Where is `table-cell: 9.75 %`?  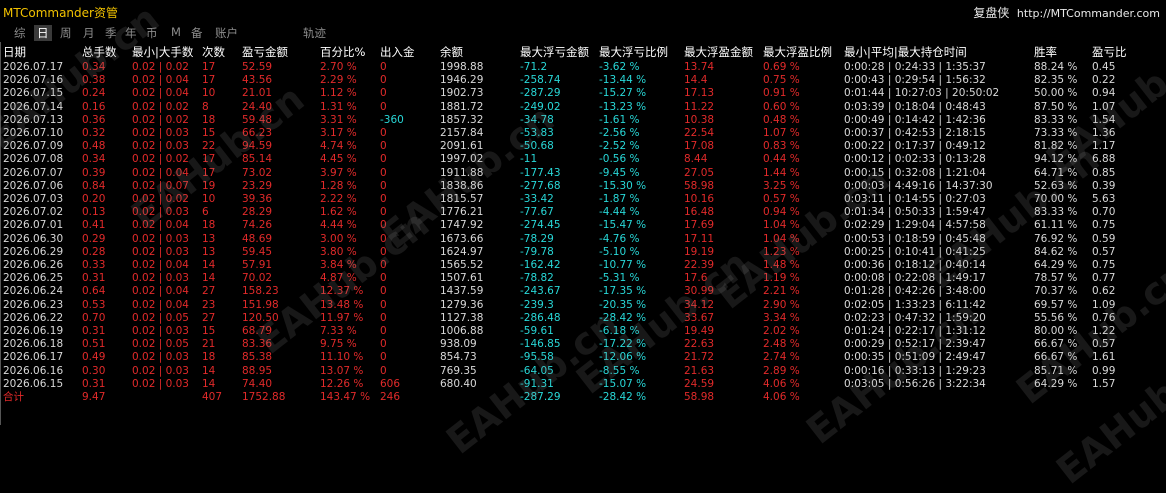
table-cell: 9.75 % is located at coordinates (338, 344).